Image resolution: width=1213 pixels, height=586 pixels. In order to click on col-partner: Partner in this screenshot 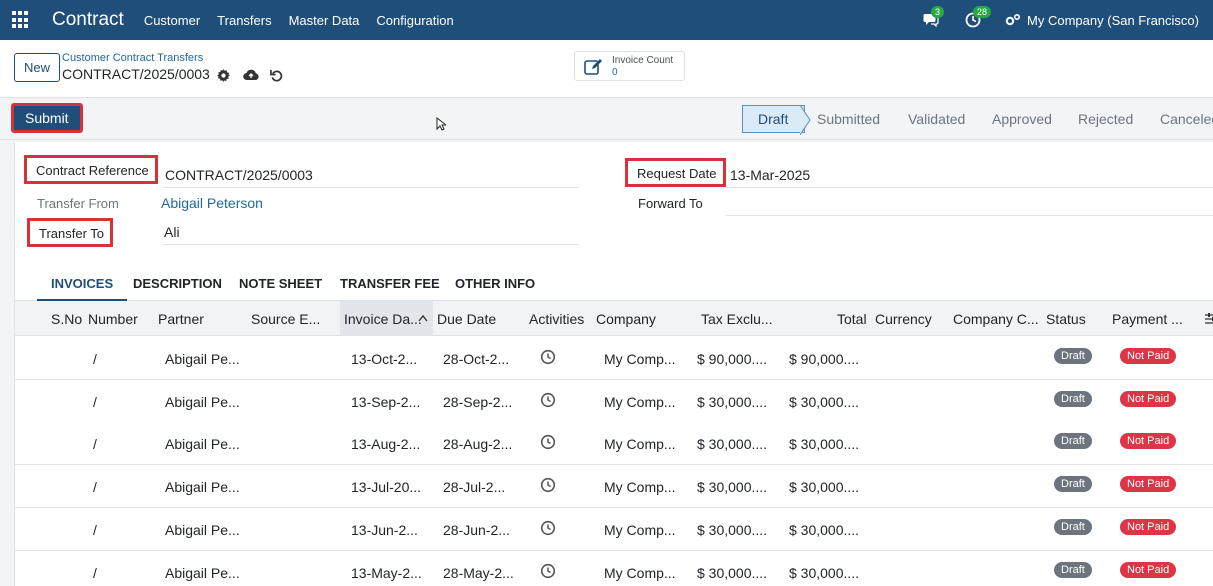, I will do `click(181, 319)`.